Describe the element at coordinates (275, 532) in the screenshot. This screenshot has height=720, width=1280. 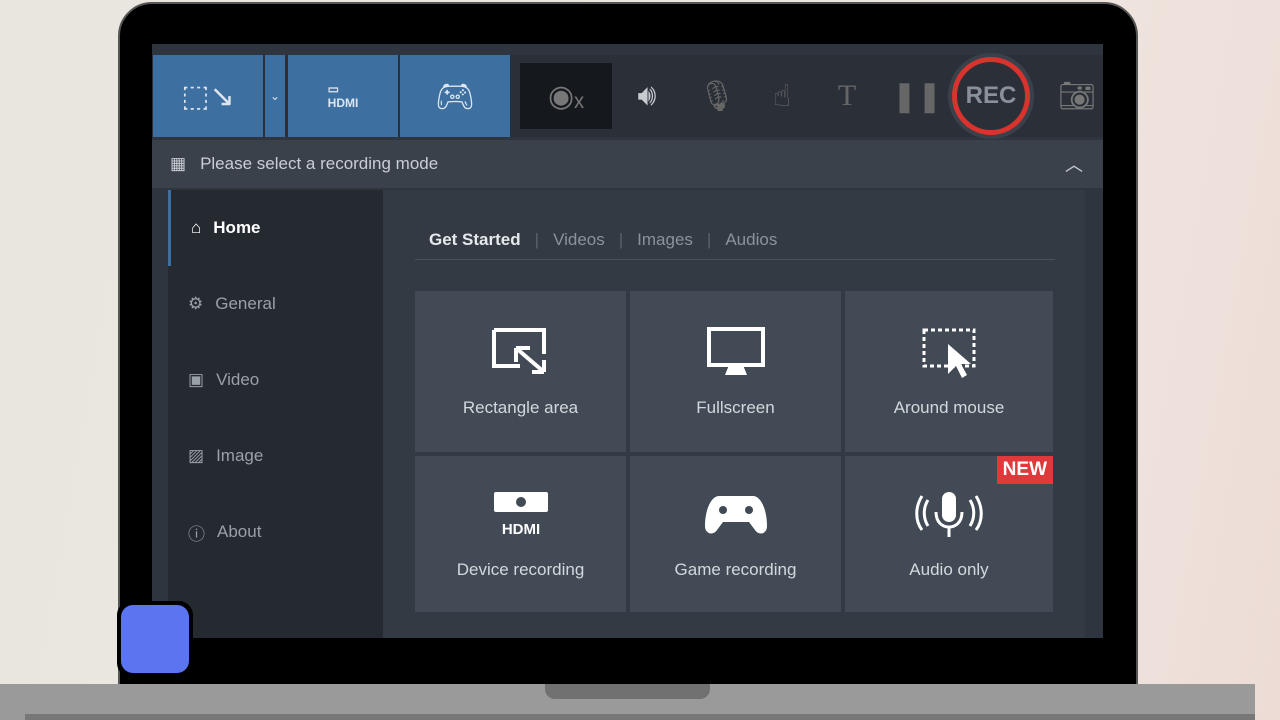
I see `sidebar-item-about: ⓘ About` at that location.